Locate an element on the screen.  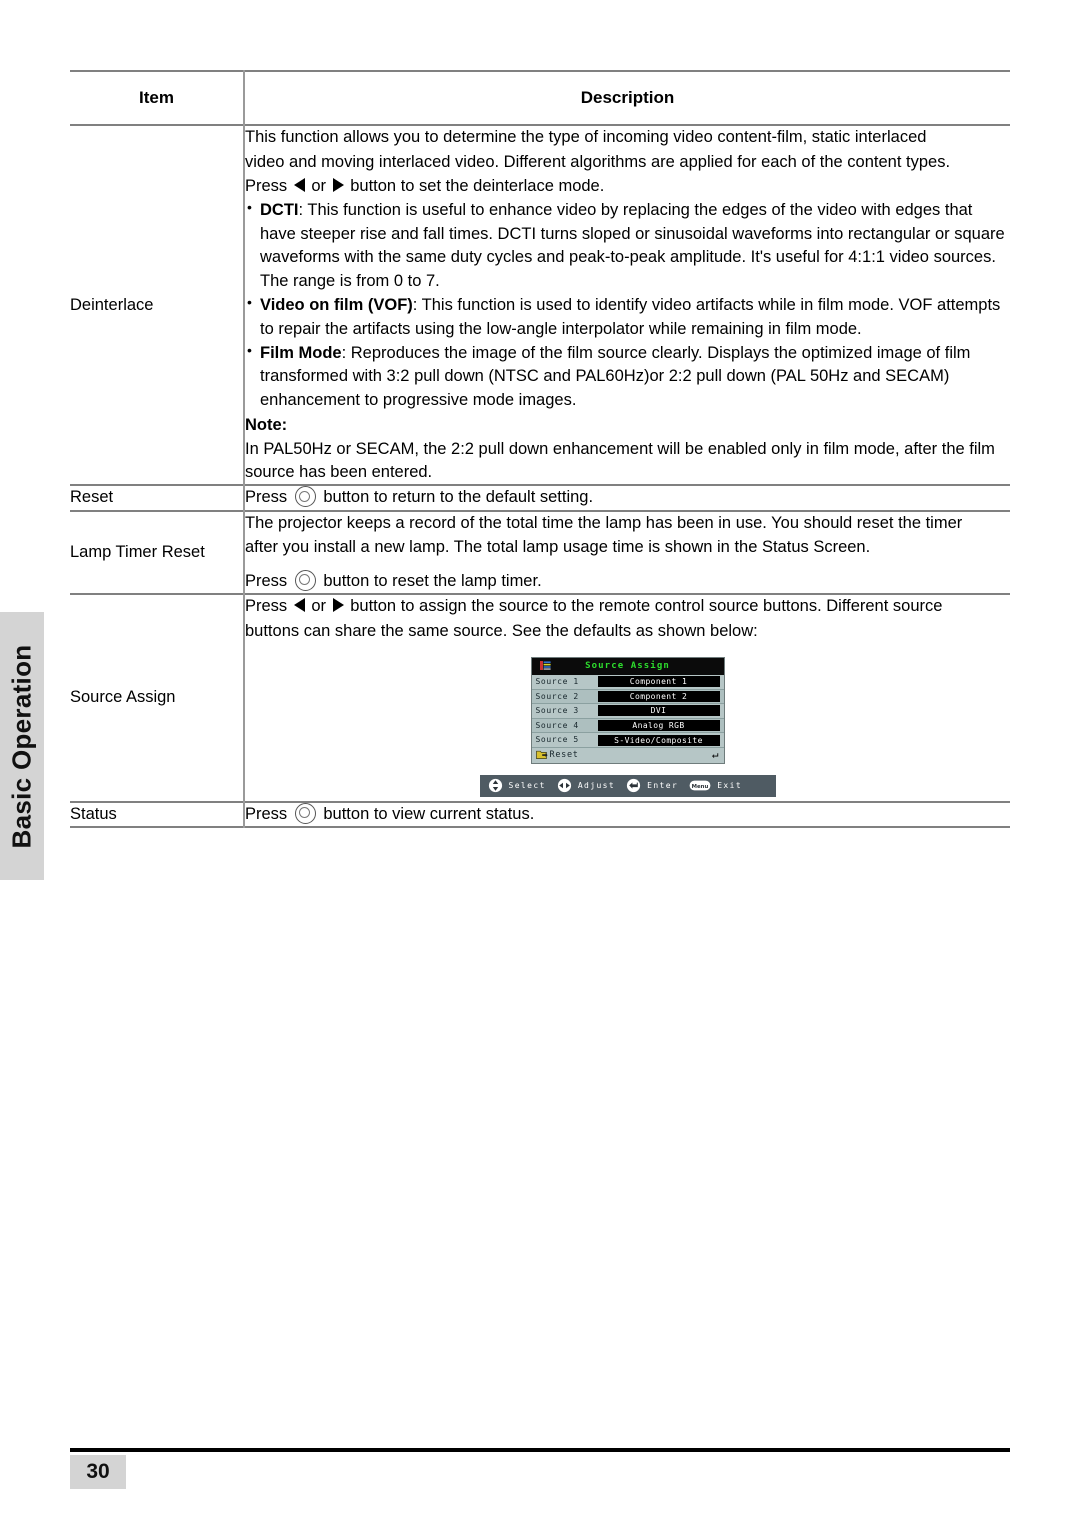
osd-row-source-2: Source 2 Component 2 is located at coordinates (627, 697).